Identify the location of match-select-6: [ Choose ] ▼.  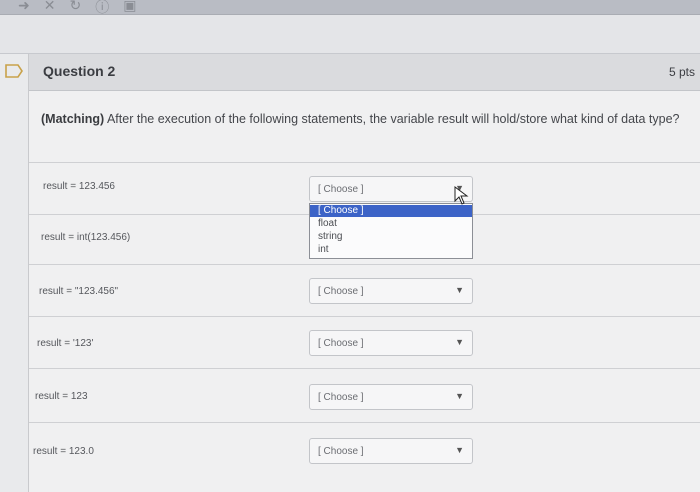
(391, 451).